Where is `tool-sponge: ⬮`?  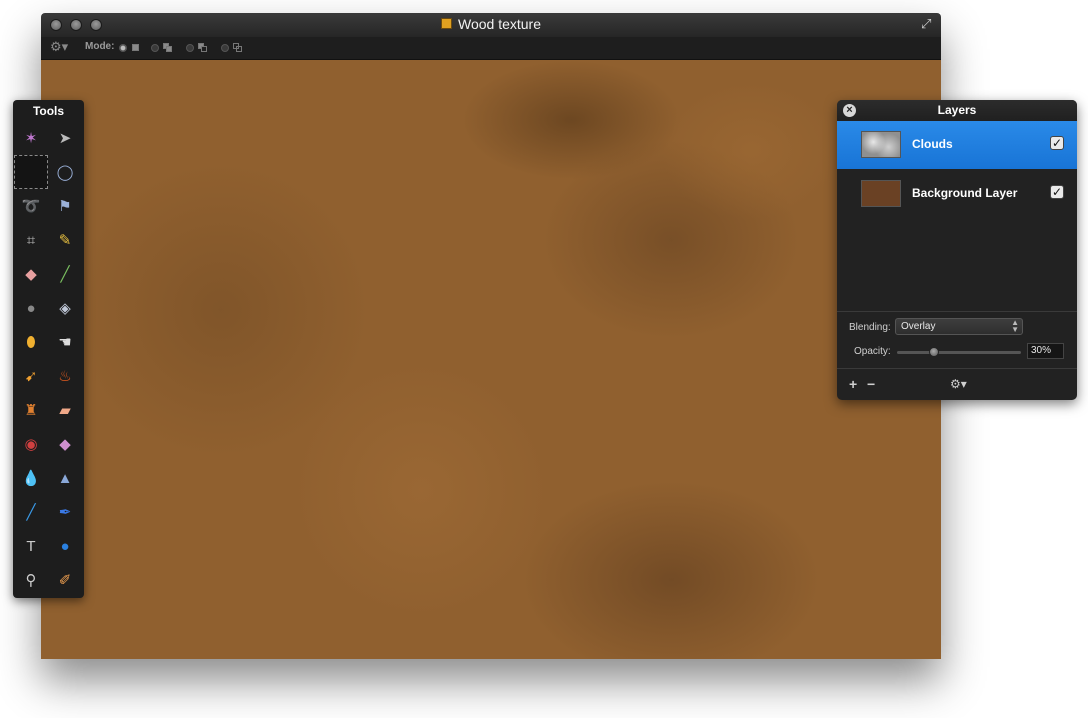
tool-sponge: ⬮ is located at coordinates (31, 342).